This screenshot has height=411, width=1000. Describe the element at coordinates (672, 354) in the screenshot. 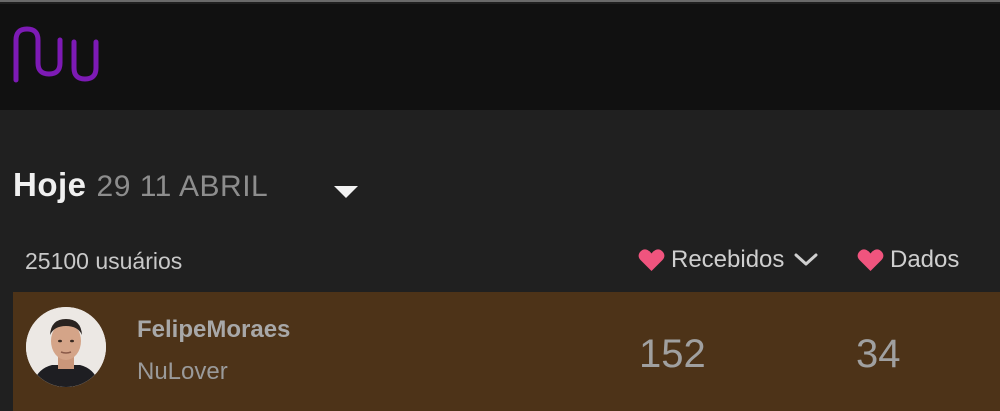

I see `received-count: 152` at that location.